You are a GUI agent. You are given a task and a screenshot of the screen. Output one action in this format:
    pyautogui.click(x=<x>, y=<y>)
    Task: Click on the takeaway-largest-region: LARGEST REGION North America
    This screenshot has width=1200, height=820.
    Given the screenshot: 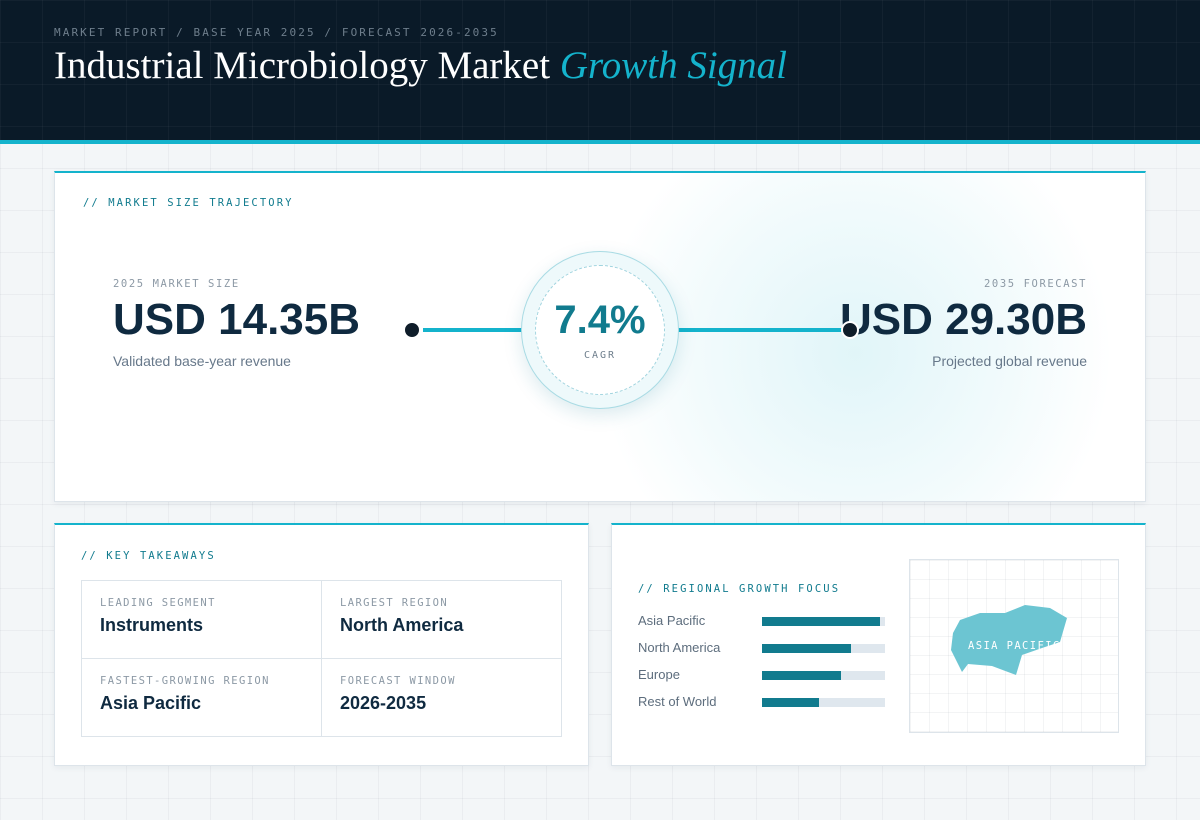 What is the action you would take?
    pyautogui.click(x=442, y=620)
    